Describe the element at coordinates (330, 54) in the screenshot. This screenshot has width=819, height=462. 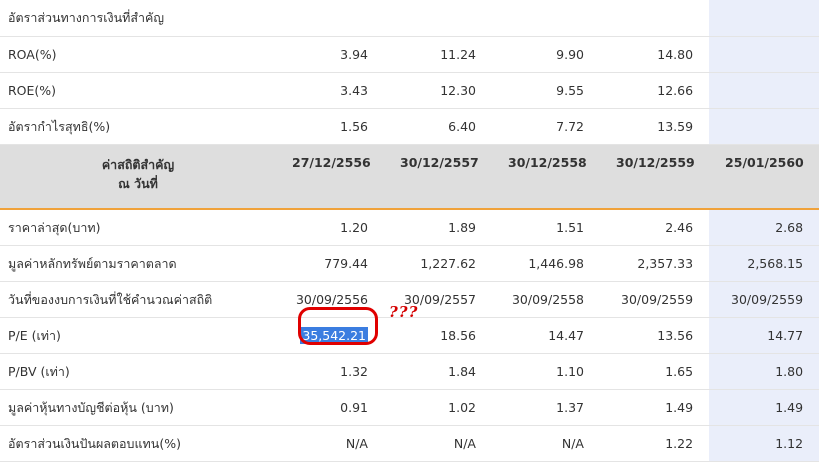
I see `cell: 3.94` at that location.